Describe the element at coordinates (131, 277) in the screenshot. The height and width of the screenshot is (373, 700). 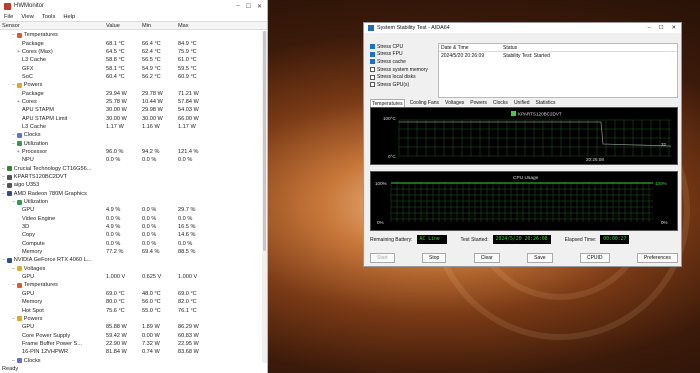
I see `table-row: GPU 1.000 V 0.625 V 1.000 V` at that location.